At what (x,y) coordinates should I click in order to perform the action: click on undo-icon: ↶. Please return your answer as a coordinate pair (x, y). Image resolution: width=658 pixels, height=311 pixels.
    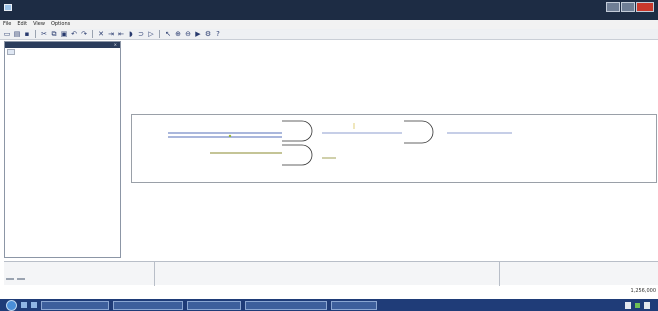
    Looking at the image, I should click on (74, 34).